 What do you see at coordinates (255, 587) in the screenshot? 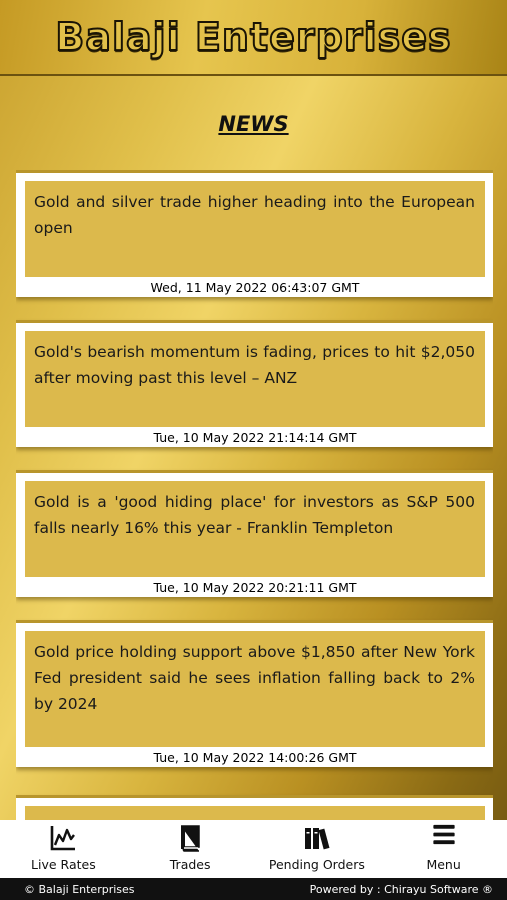
I see `news-timestamp: Tue, 10 May 2022 20:21:11 GMT` at bounding box center [255, 587].